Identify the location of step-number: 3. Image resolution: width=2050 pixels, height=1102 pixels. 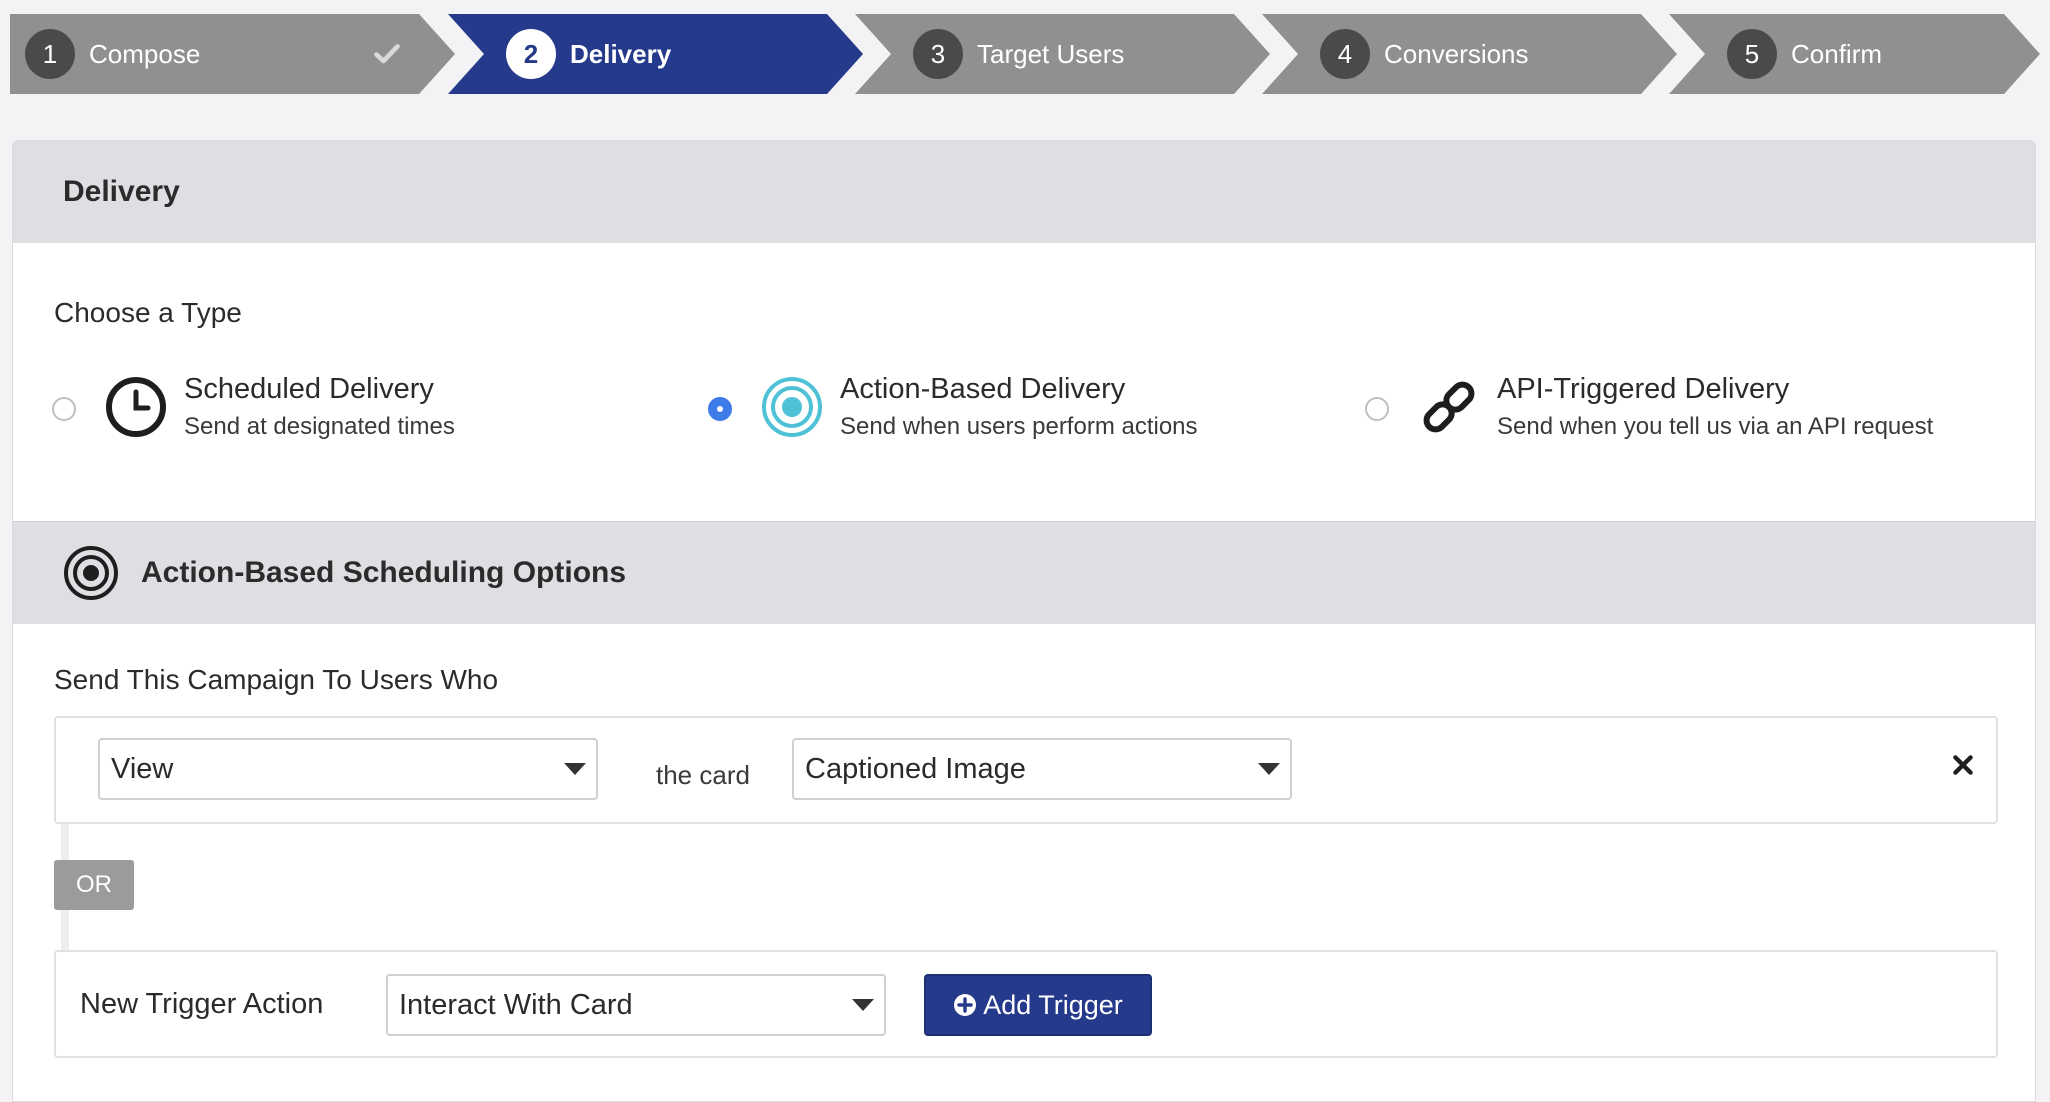
(938, 54).